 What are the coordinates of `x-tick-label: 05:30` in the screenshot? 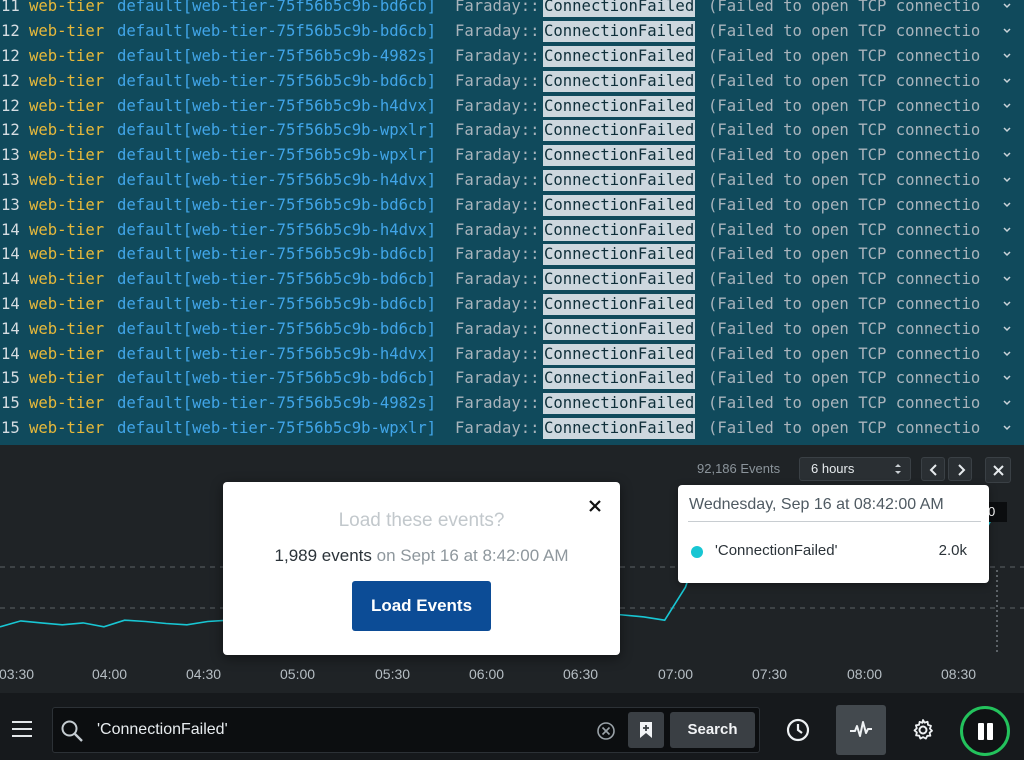 It's located at (393, 674).